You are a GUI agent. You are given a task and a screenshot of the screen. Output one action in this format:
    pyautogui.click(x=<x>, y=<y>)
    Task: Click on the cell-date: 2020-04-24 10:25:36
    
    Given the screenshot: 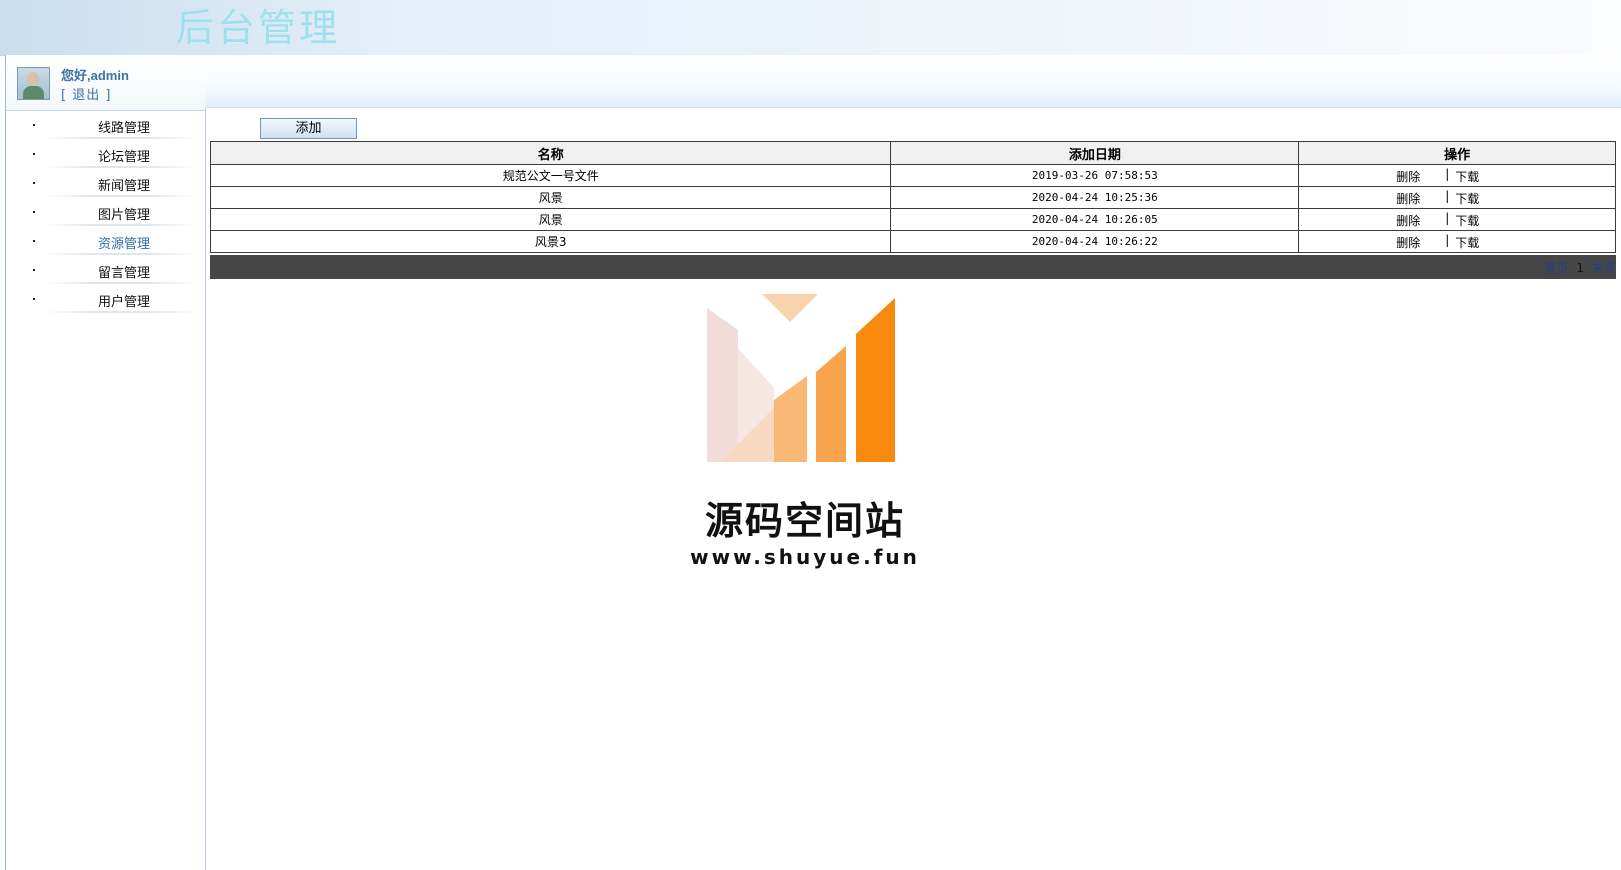 What is the action you would take?
    pyautogui.click(x=1095, y=197)
    